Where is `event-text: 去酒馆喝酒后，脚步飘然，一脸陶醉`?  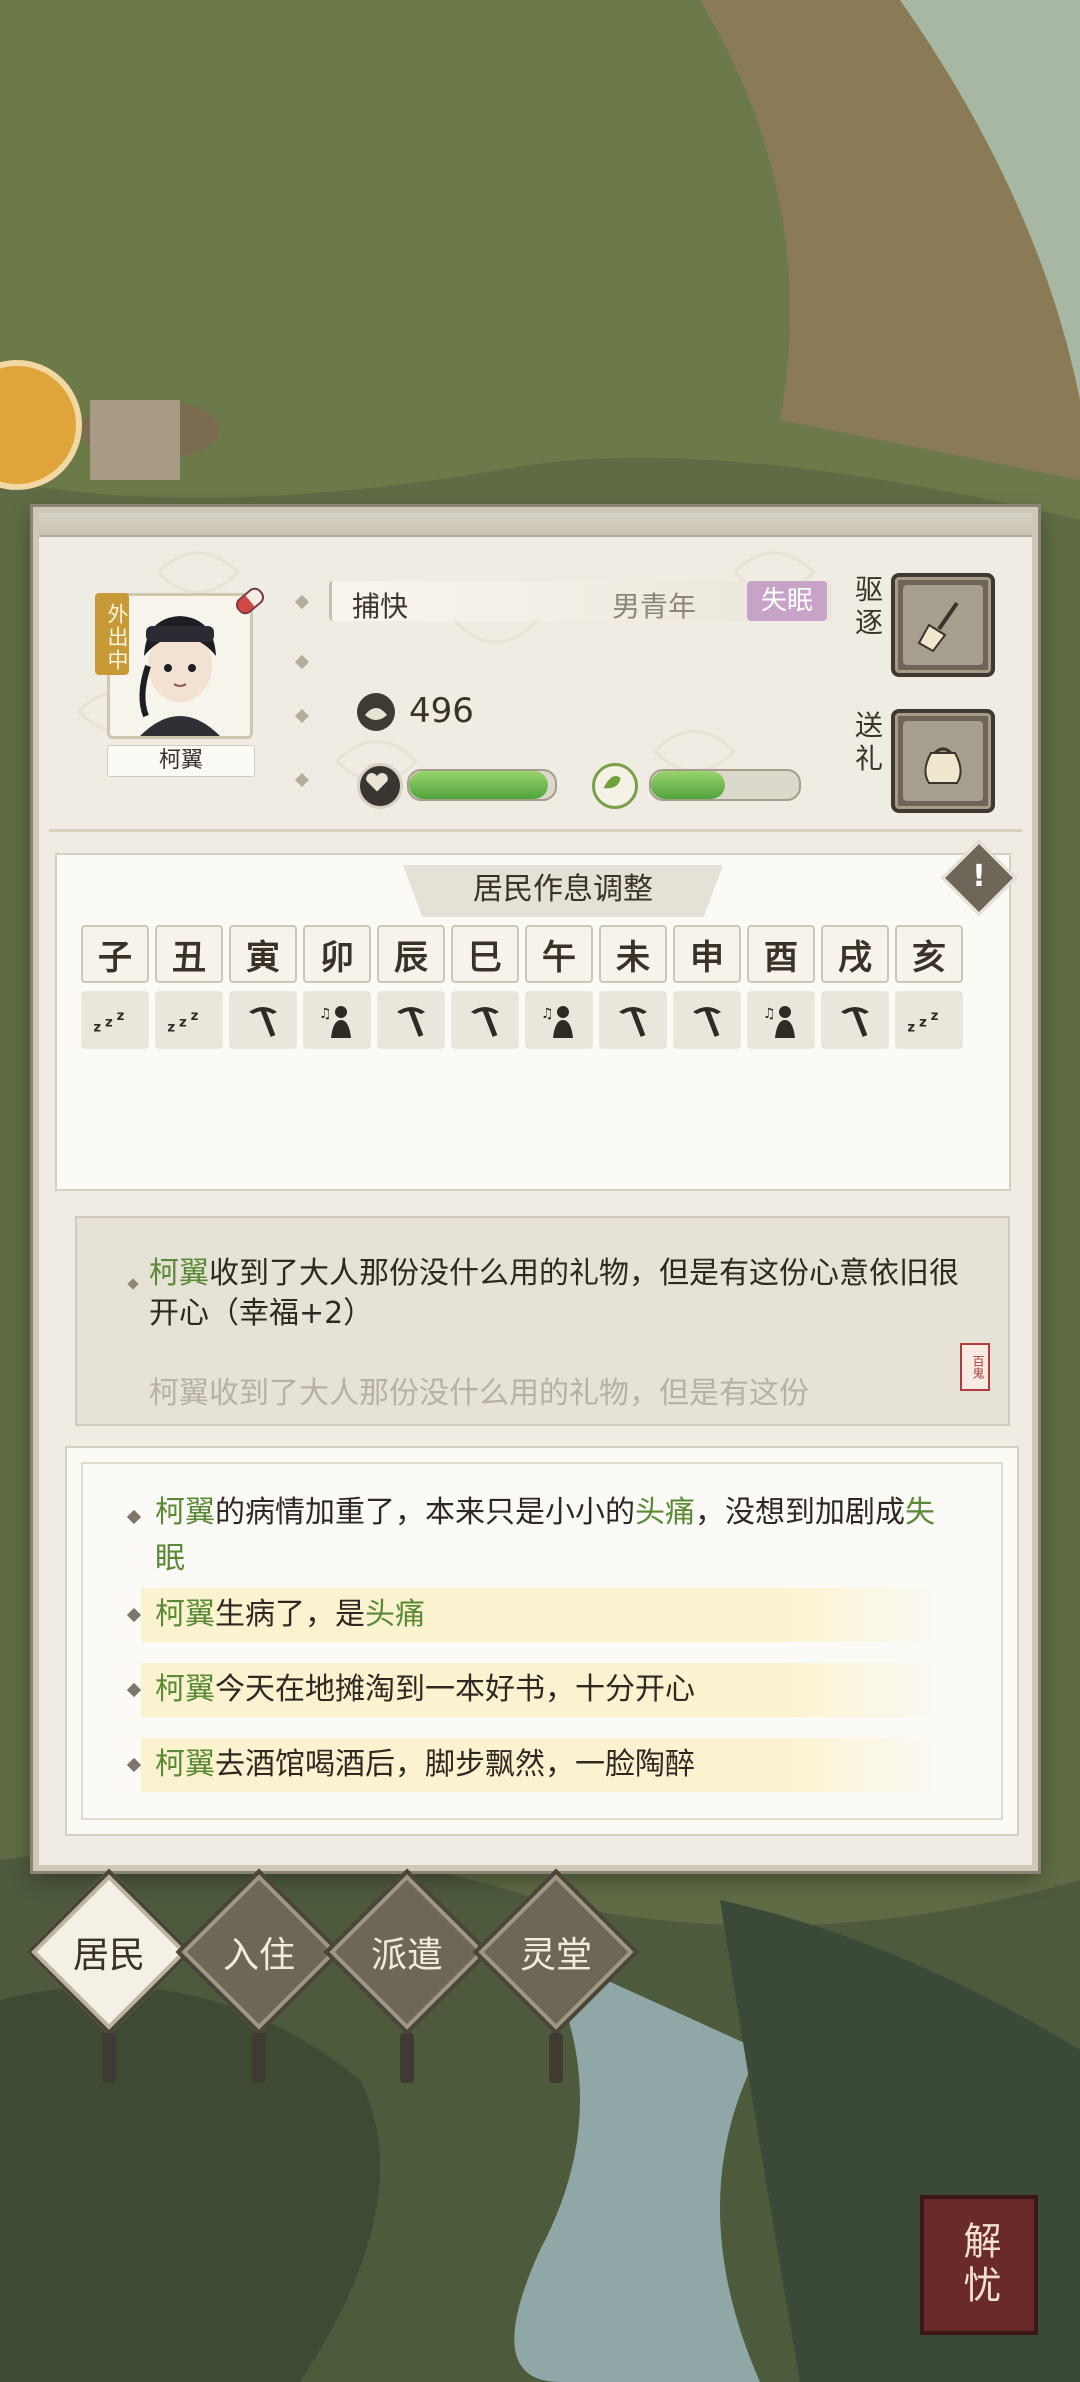 event-text: 去酒馆喝酒后，脚步飘然，一脸陶醉 is located at coordinates (455, 1764).